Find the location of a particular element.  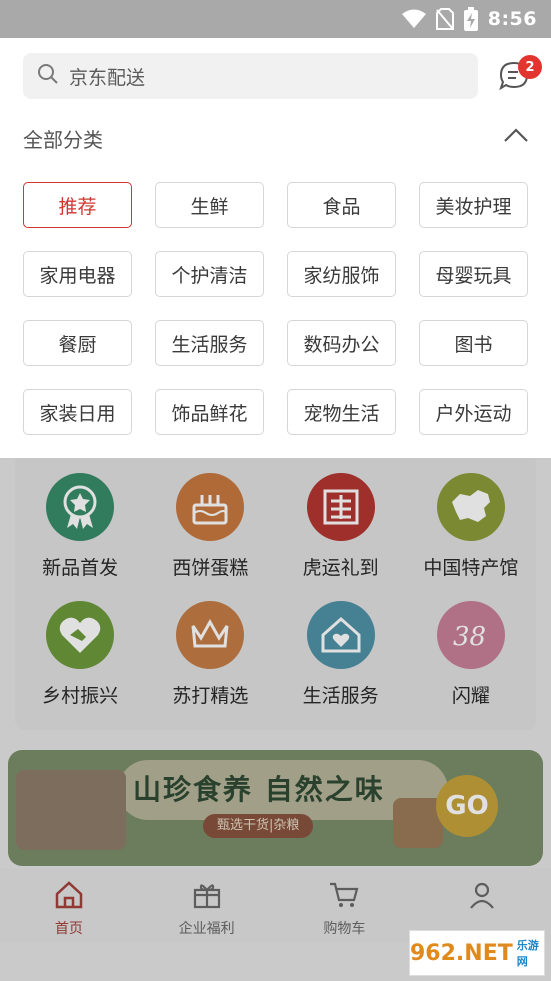

watermark-text: 962.NET is located at coordinates (461, 953).